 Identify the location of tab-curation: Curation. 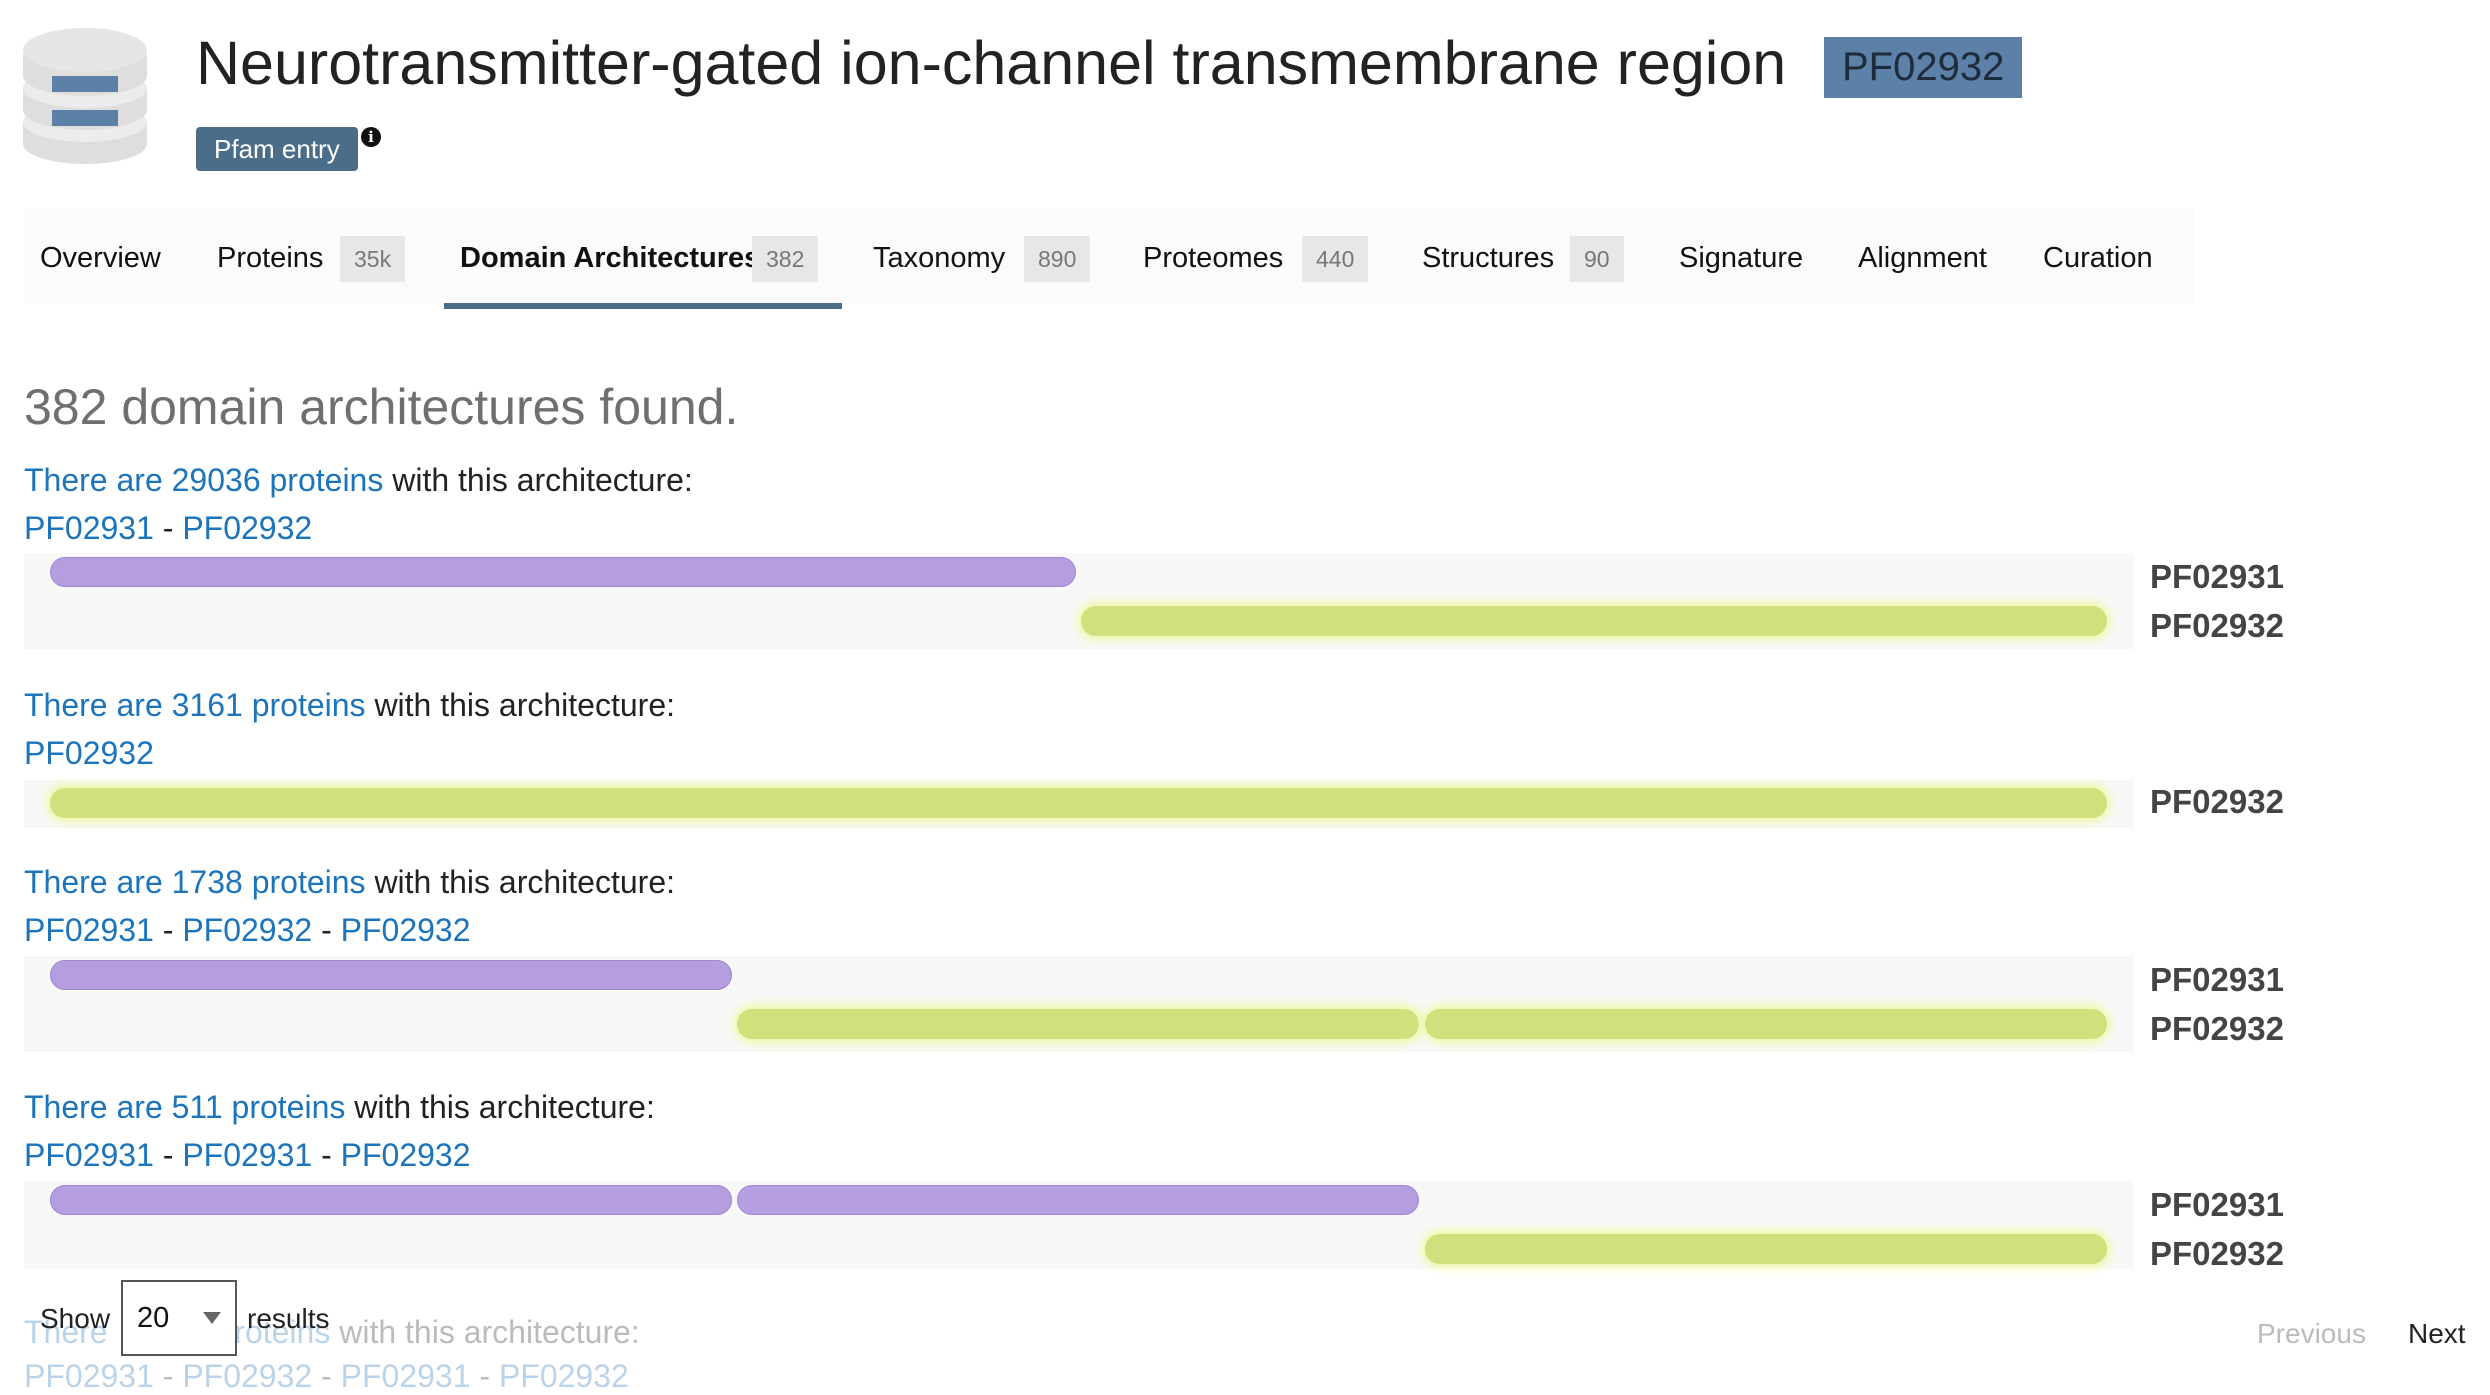
(2098, 258).